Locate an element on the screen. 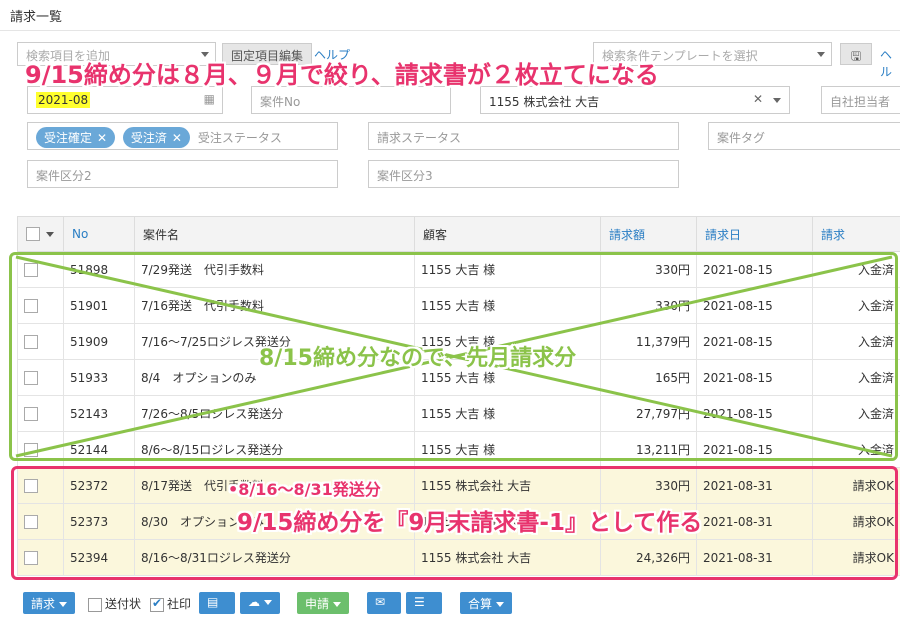  document-icon: ▤ is located at coordinates (213, 602).